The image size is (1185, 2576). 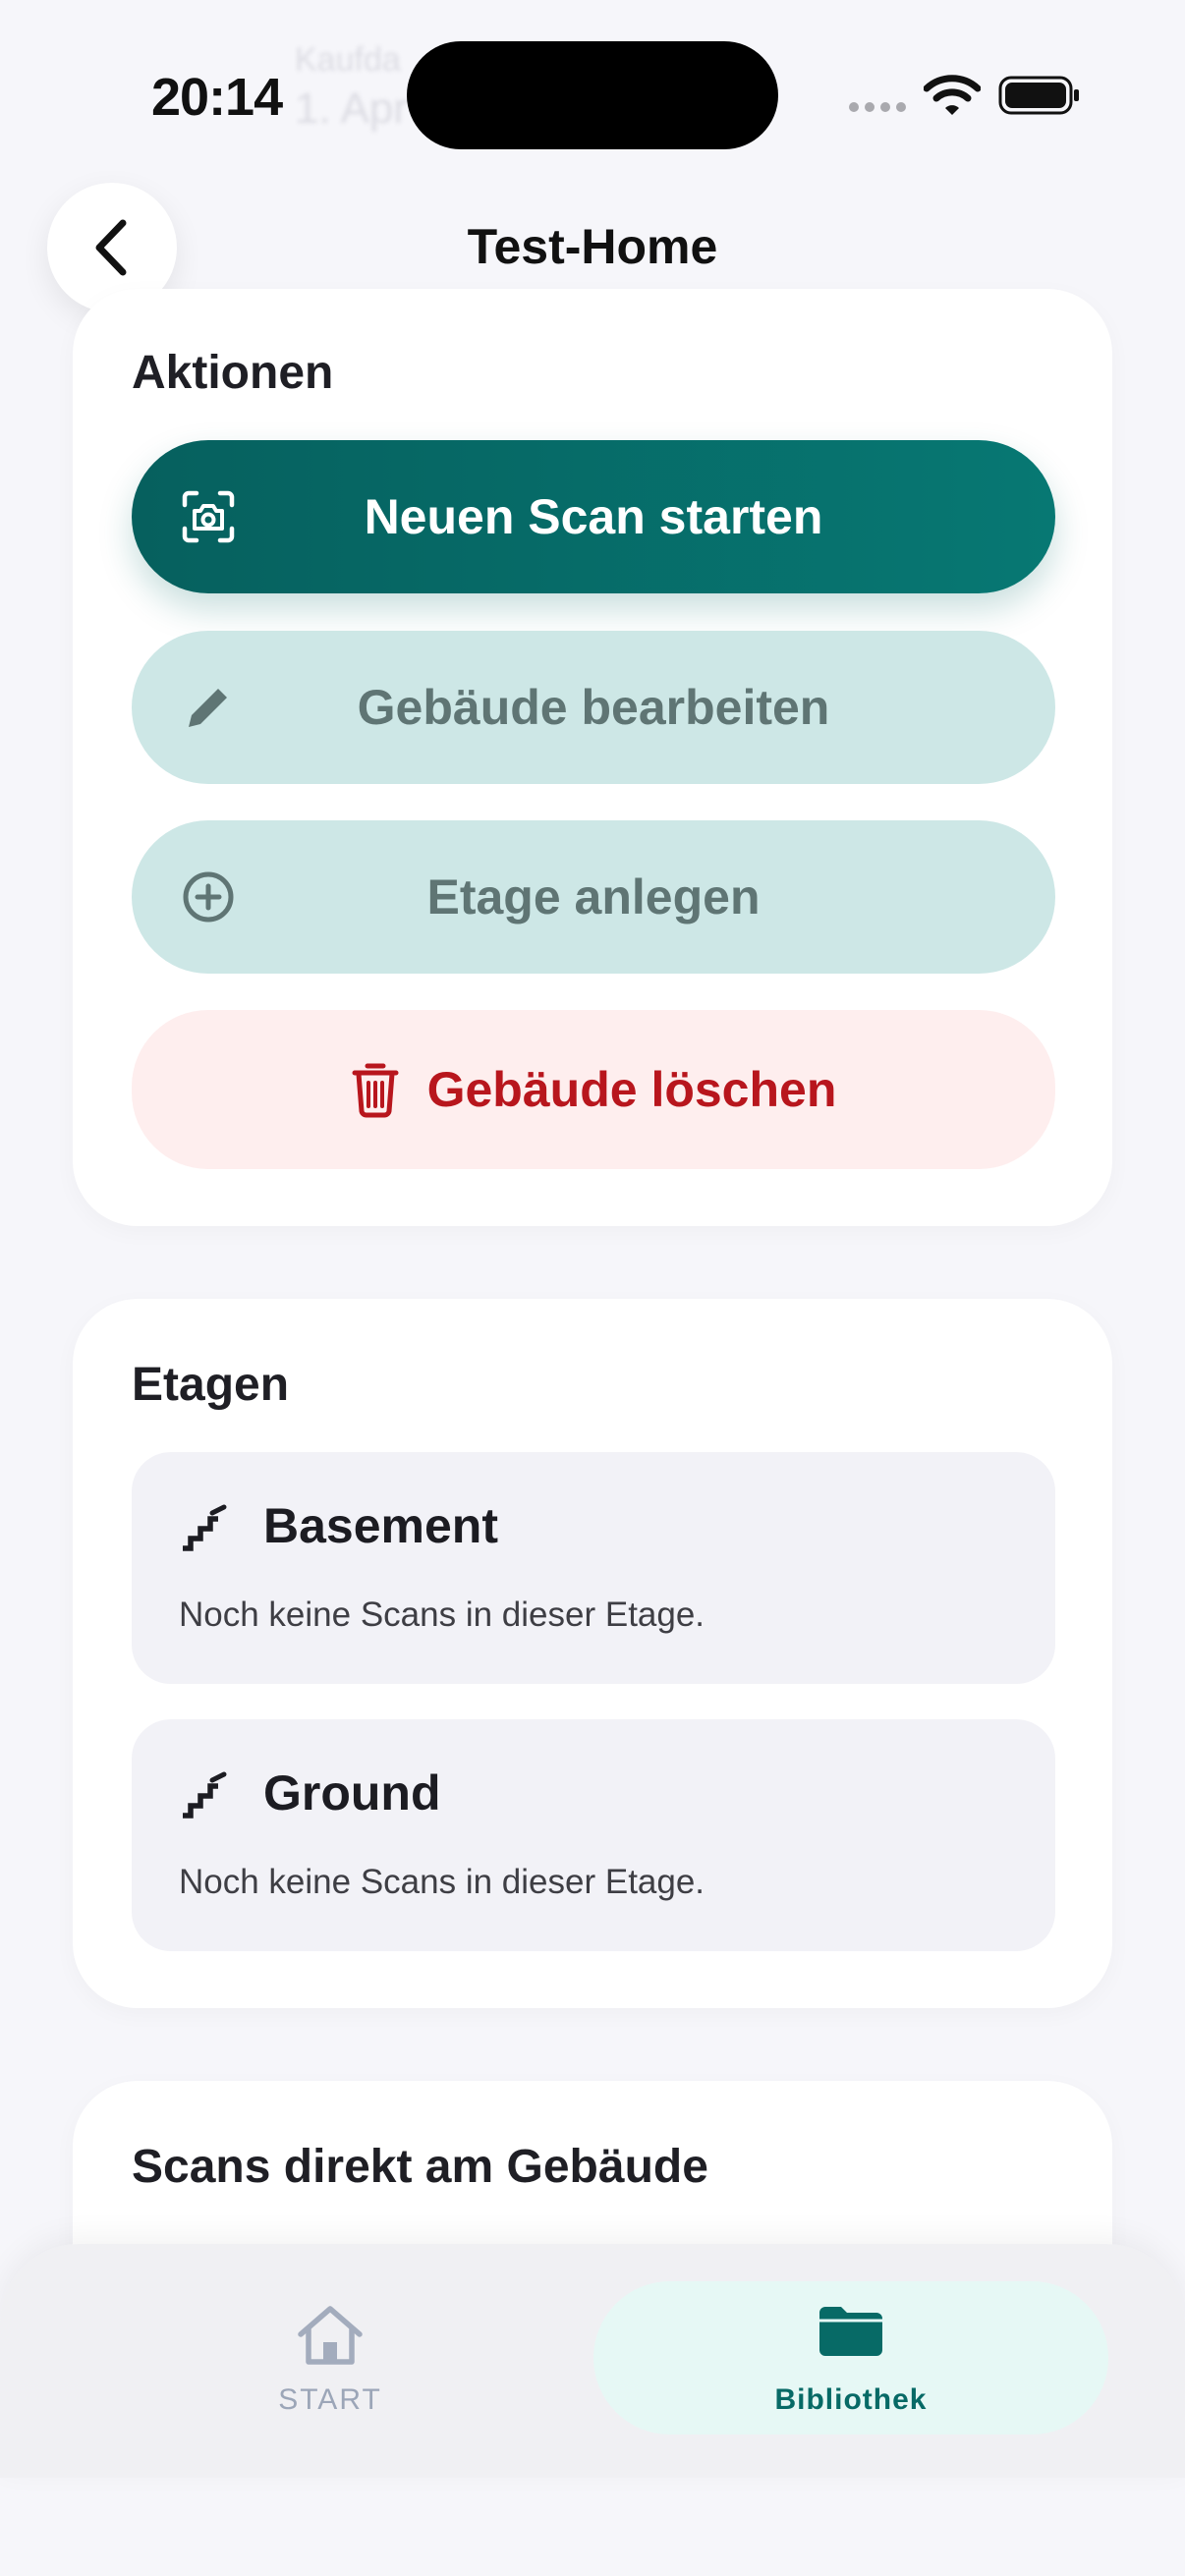 I want to click on delete-building-label: Gebäude löschen, so click(x=631, y=1089).